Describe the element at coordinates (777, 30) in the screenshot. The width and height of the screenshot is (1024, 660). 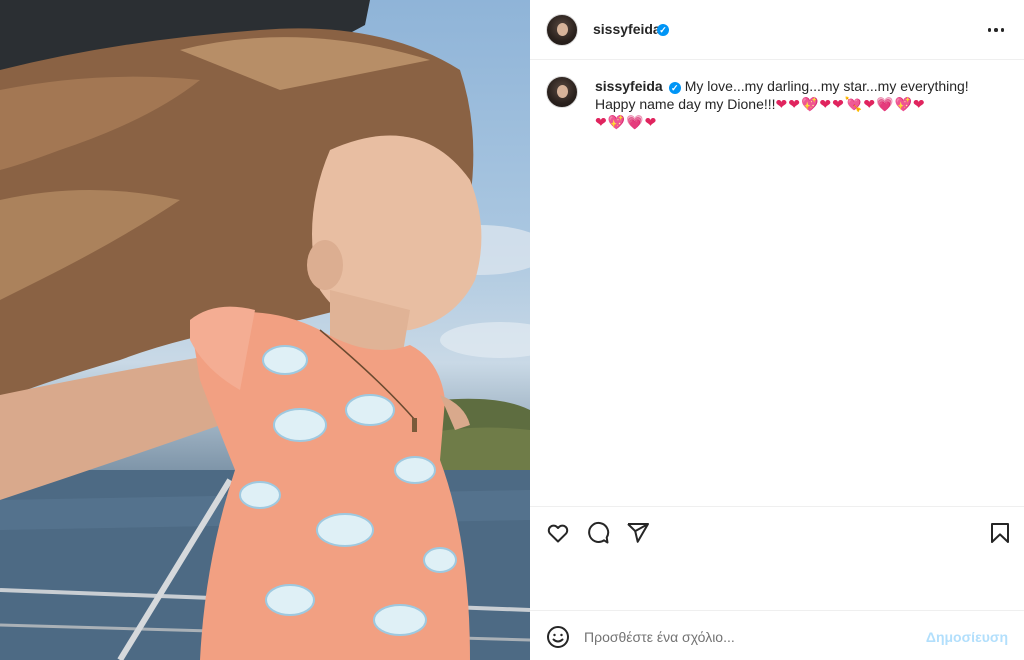
I see `post-header: sissyfeida ✓` at that location.